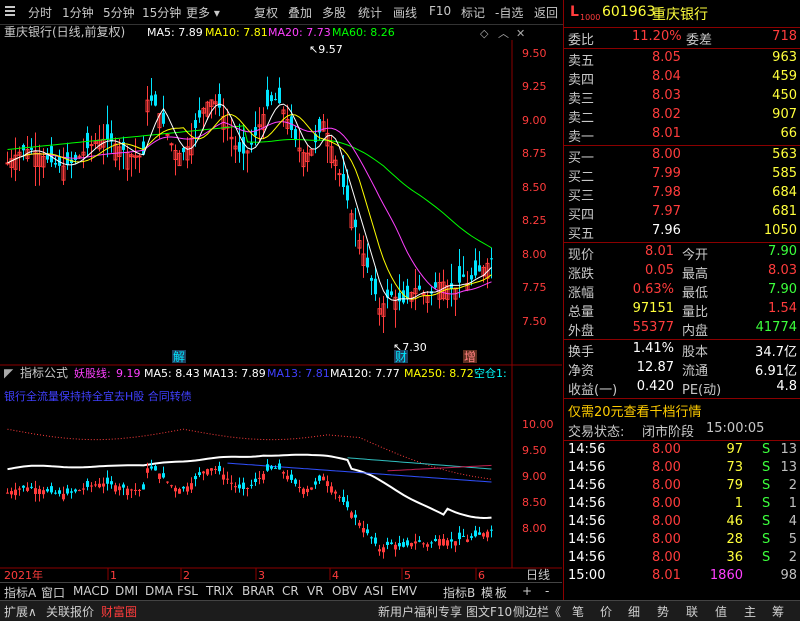  What do you see at coordinates (546, 12) in the screenshot?
I see `btn-fanhui: 返回` at bounding box center [546, 12].